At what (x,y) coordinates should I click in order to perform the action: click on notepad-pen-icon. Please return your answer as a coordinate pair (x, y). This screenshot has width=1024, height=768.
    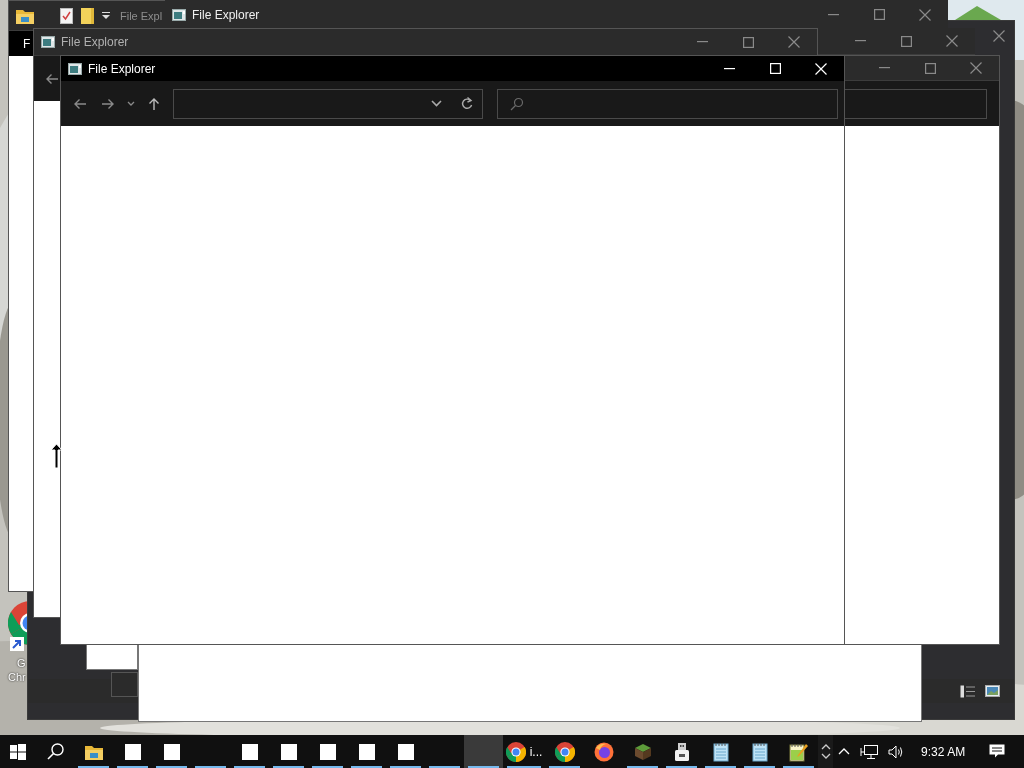
    Looking at the image, I should click on (798, 751).